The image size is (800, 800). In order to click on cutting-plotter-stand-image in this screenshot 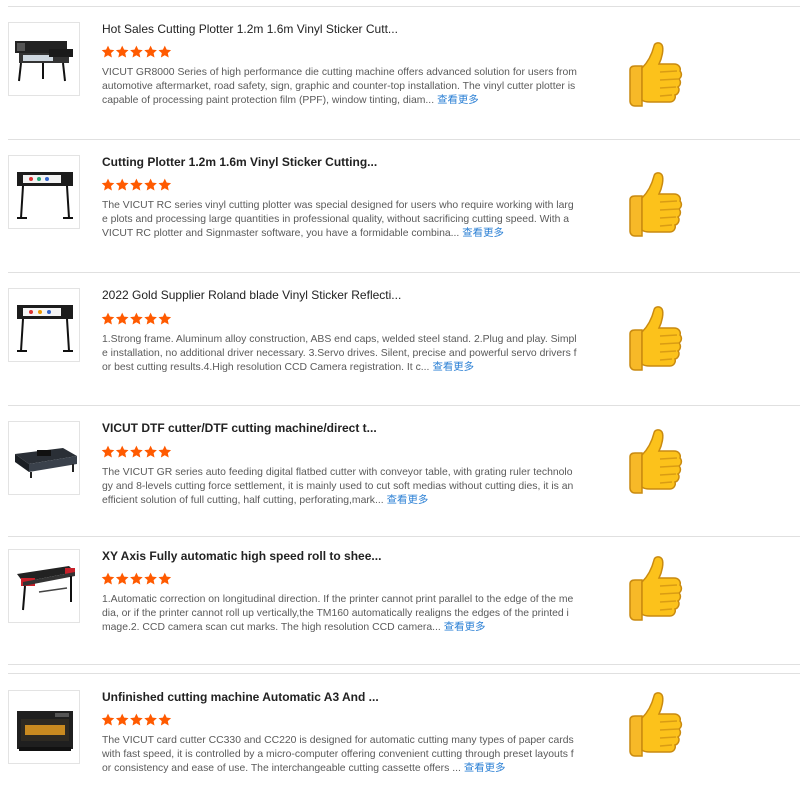, I will do `click(45, 195)`.